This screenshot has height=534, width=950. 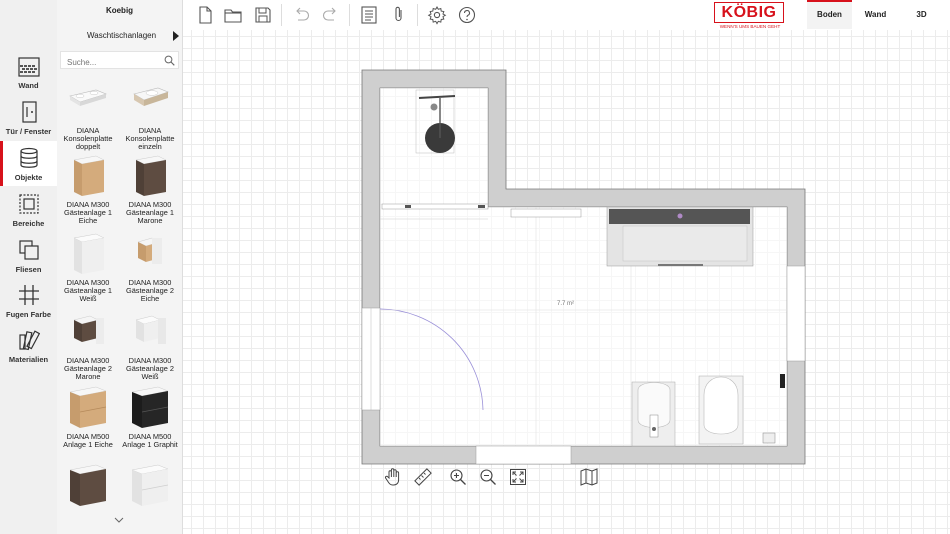 What do you see at coordinates (28, 131) in the screenshot?
I see `rail-label-door-window: Tür / Fenster` at bounding box center [28, 131].